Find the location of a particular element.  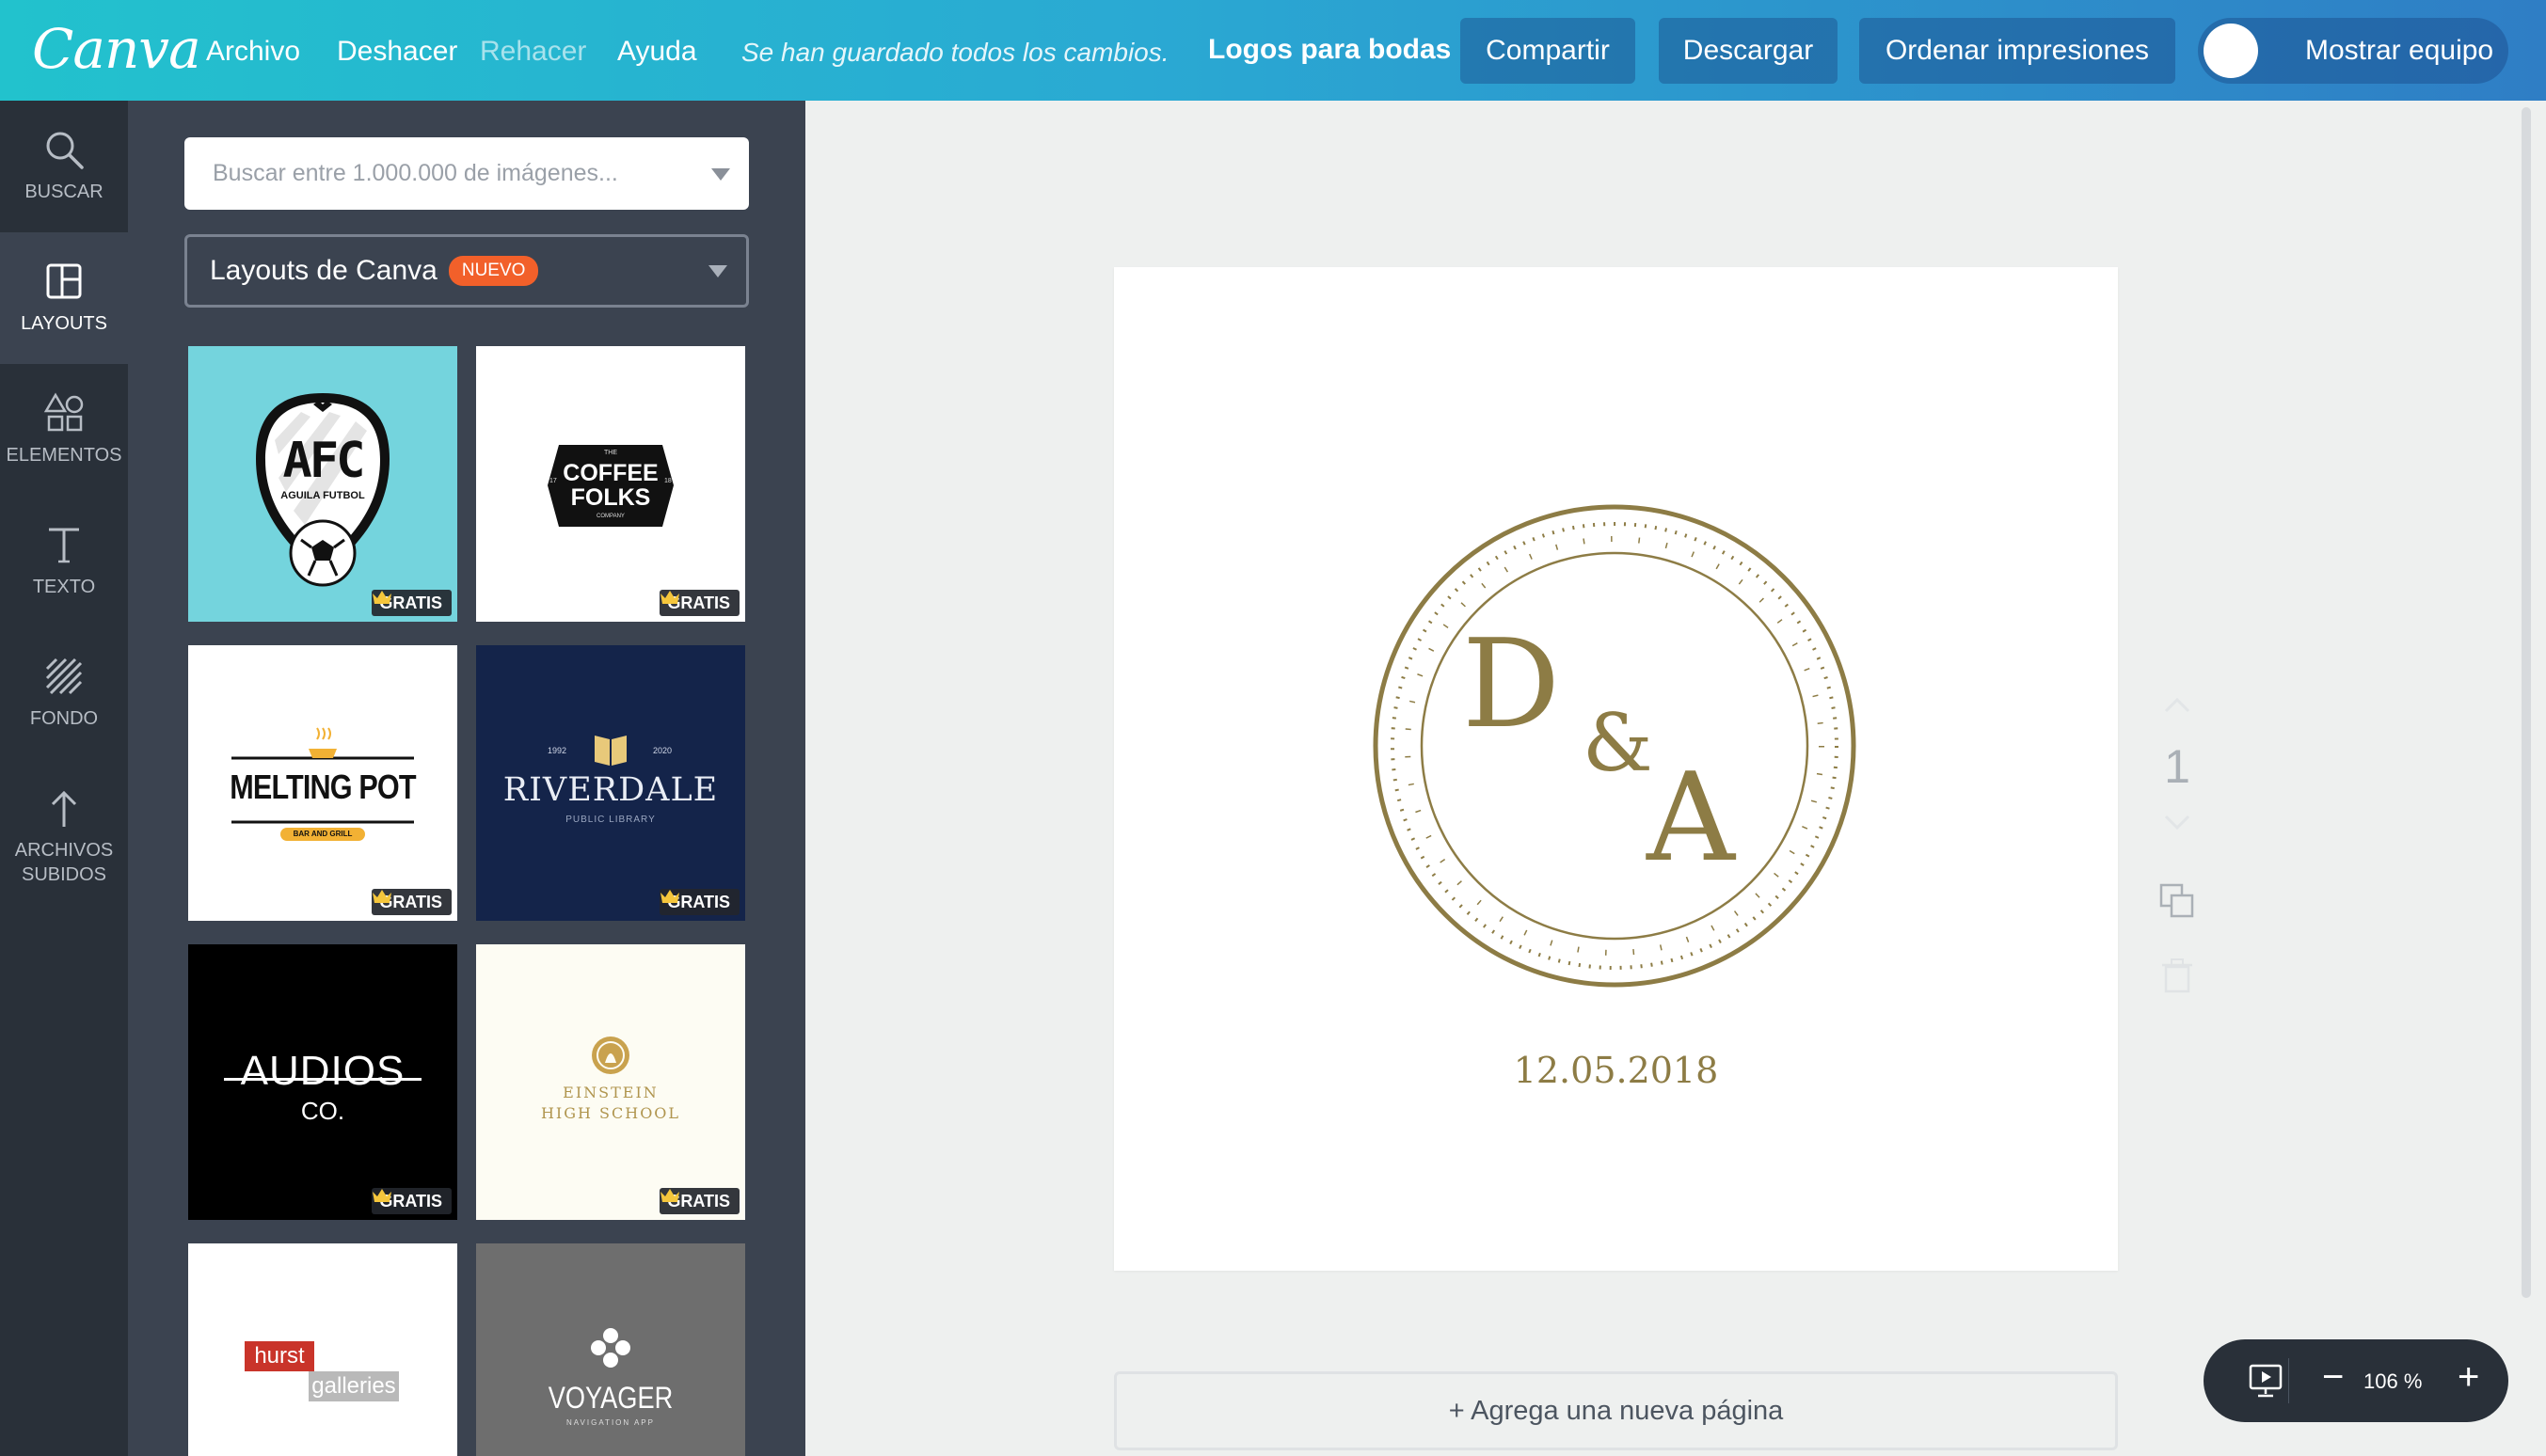

zoom-controls: − 106 % + is located at coordinates (2356, 1380).